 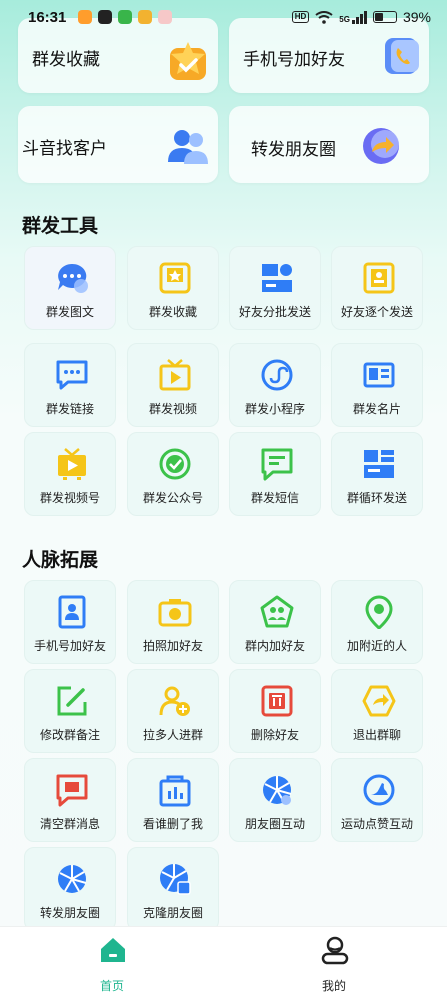 I want to click on battery-percent: 39%, so click(x=416, y=17).